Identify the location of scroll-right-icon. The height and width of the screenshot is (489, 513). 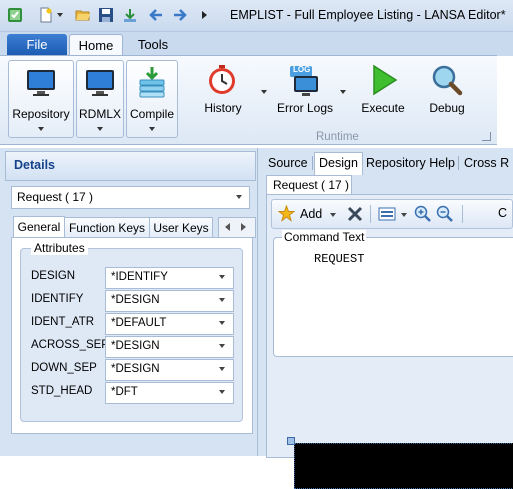
(243, 227).